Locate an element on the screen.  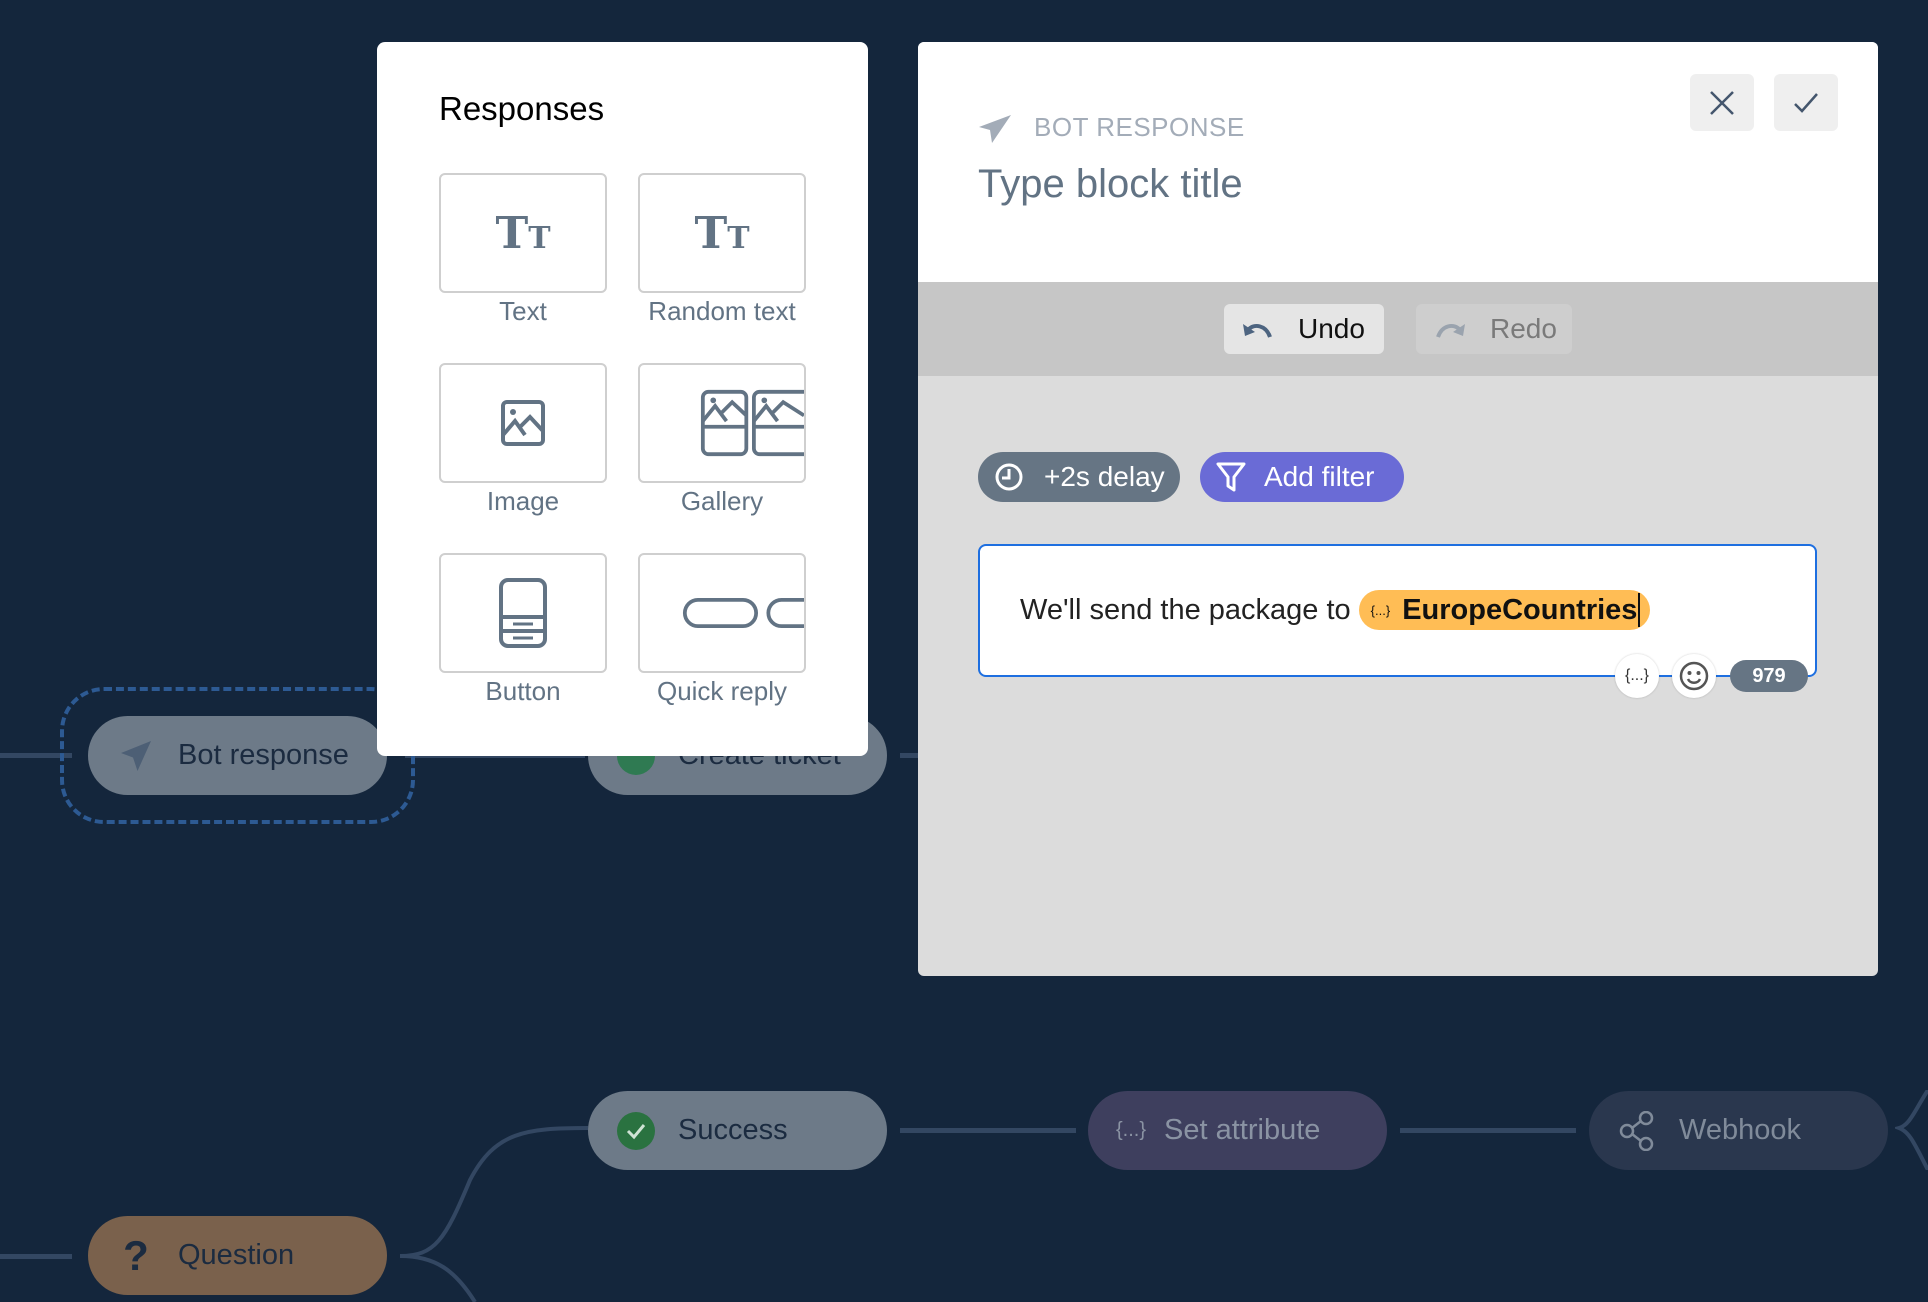
redo-button: Redo is located at coordinates (1494, 329).